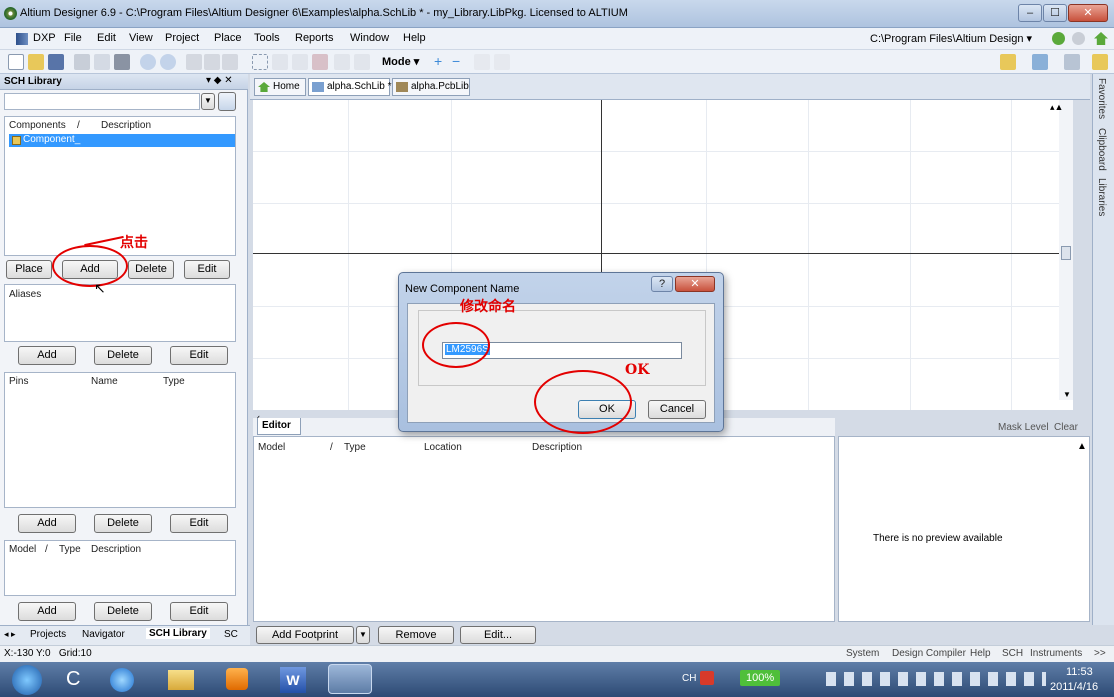  Describe the element at coordinates (416, 635) in the screenshot. I see `remove-model-button: Remove` at that location.